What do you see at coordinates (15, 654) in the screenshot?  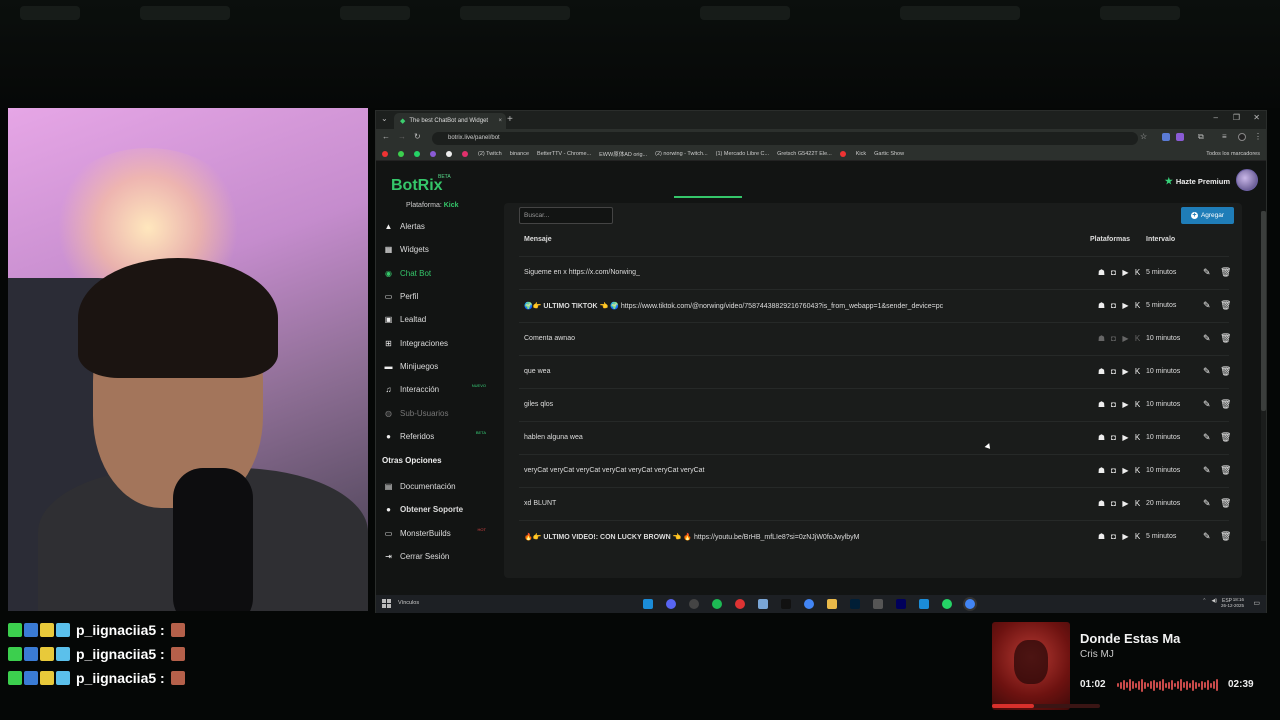 I see `kick-badge-icon` at bounding box center [15, 654].